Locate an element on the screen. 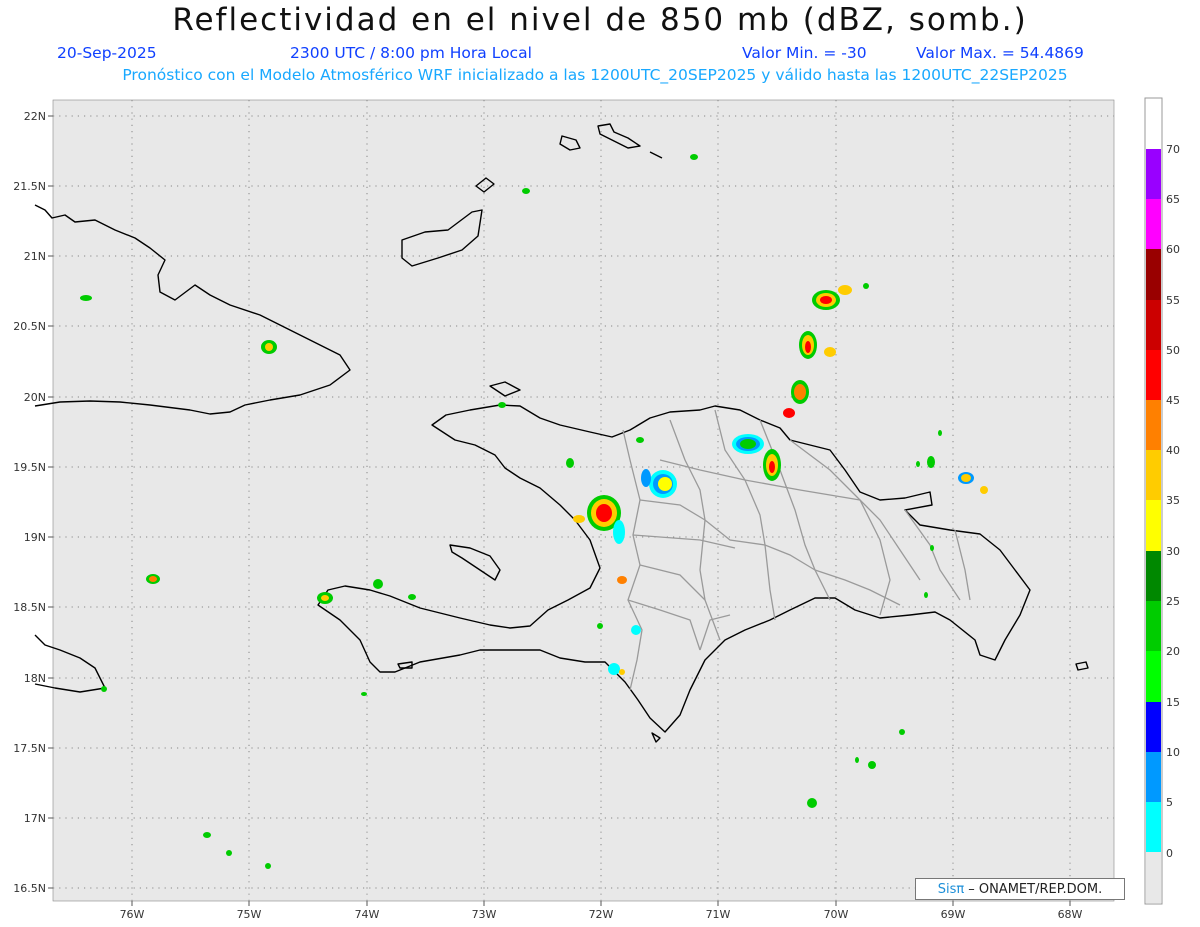  colorbar-label: 45 is located at coordinates (1173, 400).